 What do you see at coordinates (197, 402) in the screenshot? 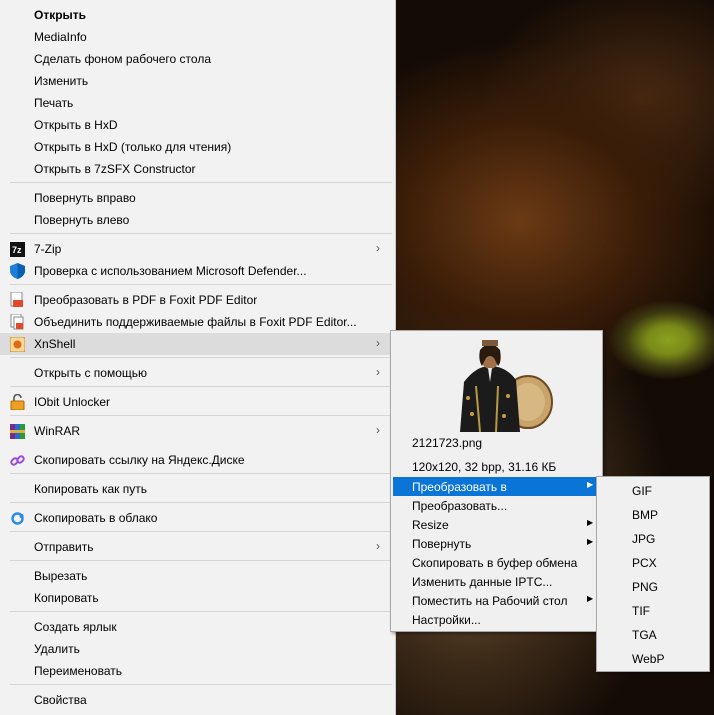
I see `menu-item-iobit-unlocker: IObit Unlocker` at bounding box center [197, 402].